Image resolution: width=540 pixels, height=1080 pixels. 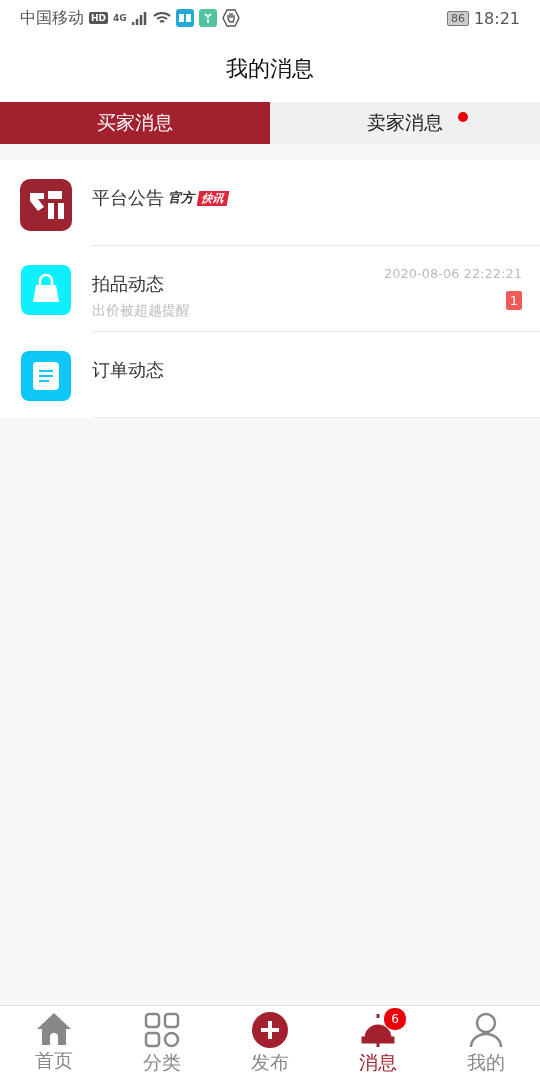 What do you see at coordinates (270, 1030) in the screenshot?
I see `plus-icon` at bounding box center [270, 1030].